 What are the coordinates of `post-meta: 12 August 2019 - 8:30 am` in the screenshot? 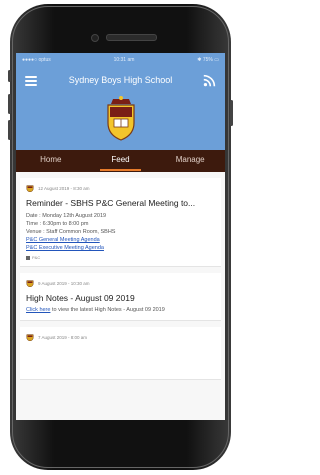 It's located at (120, 188).